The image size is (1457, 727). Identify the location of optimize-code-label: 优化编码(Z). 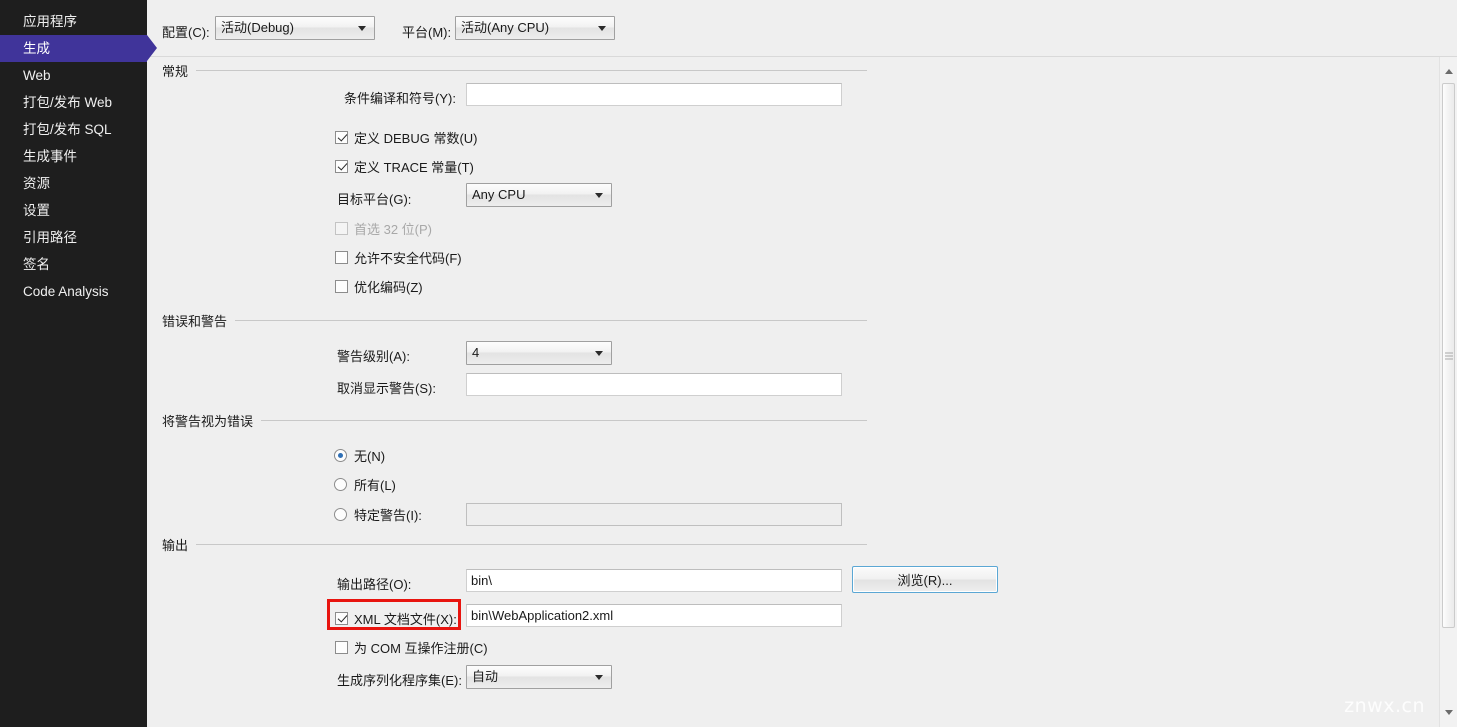
(388, 287).